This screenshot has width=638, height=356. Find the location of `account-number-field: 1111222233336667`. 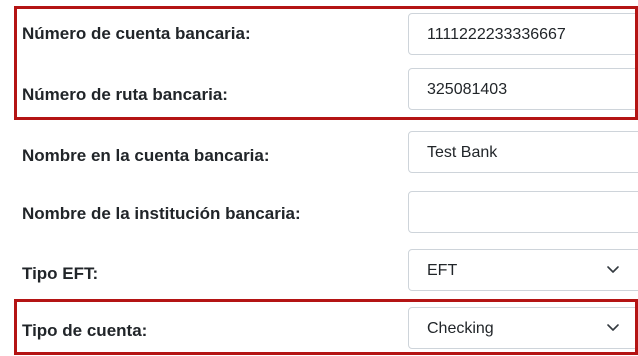

account-number-field: 1111222233336667 is located at coordinates (523, 34).